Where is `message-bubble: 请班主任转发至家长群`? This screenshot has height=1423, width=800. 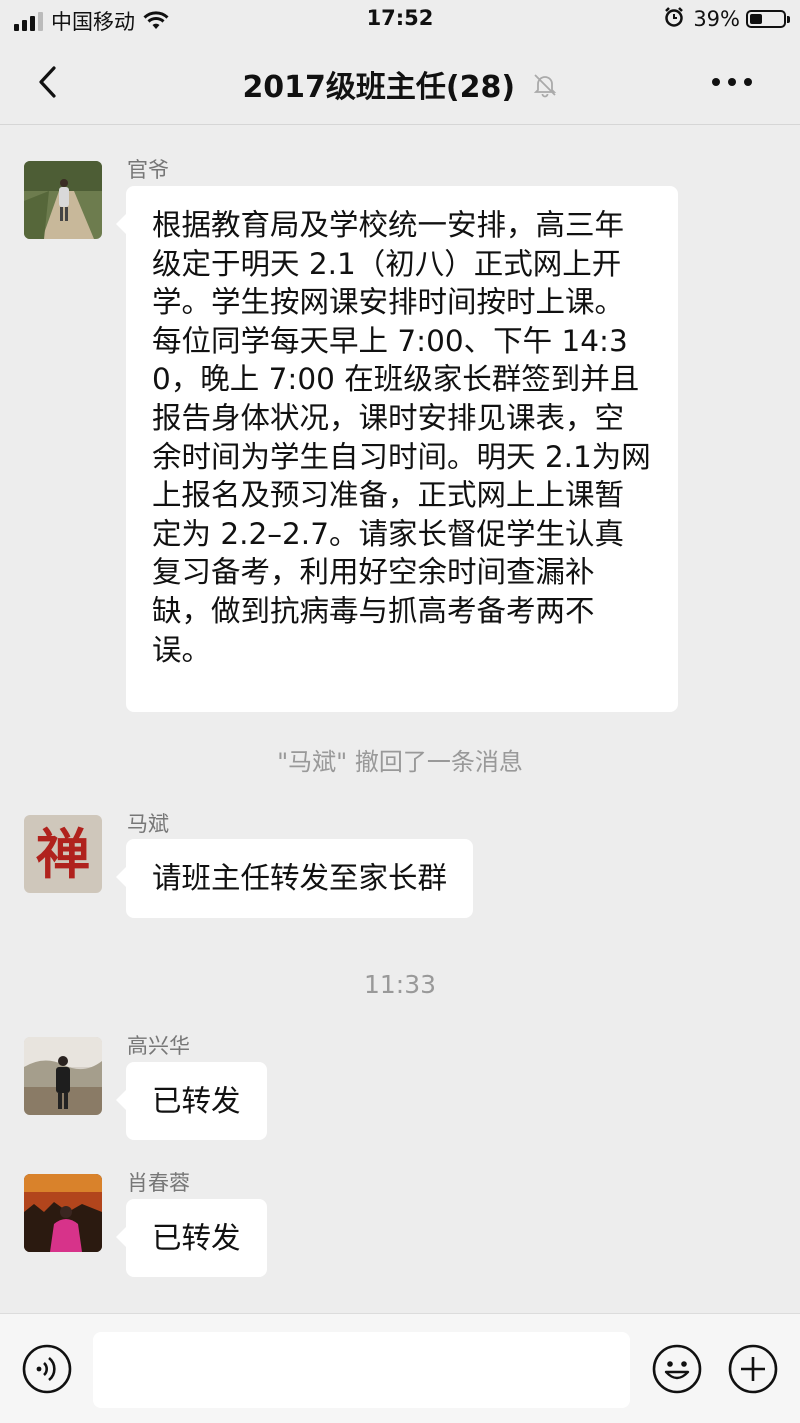 message-bubble: 请班主任转发至家长群 is located at coordinates (294, 878).